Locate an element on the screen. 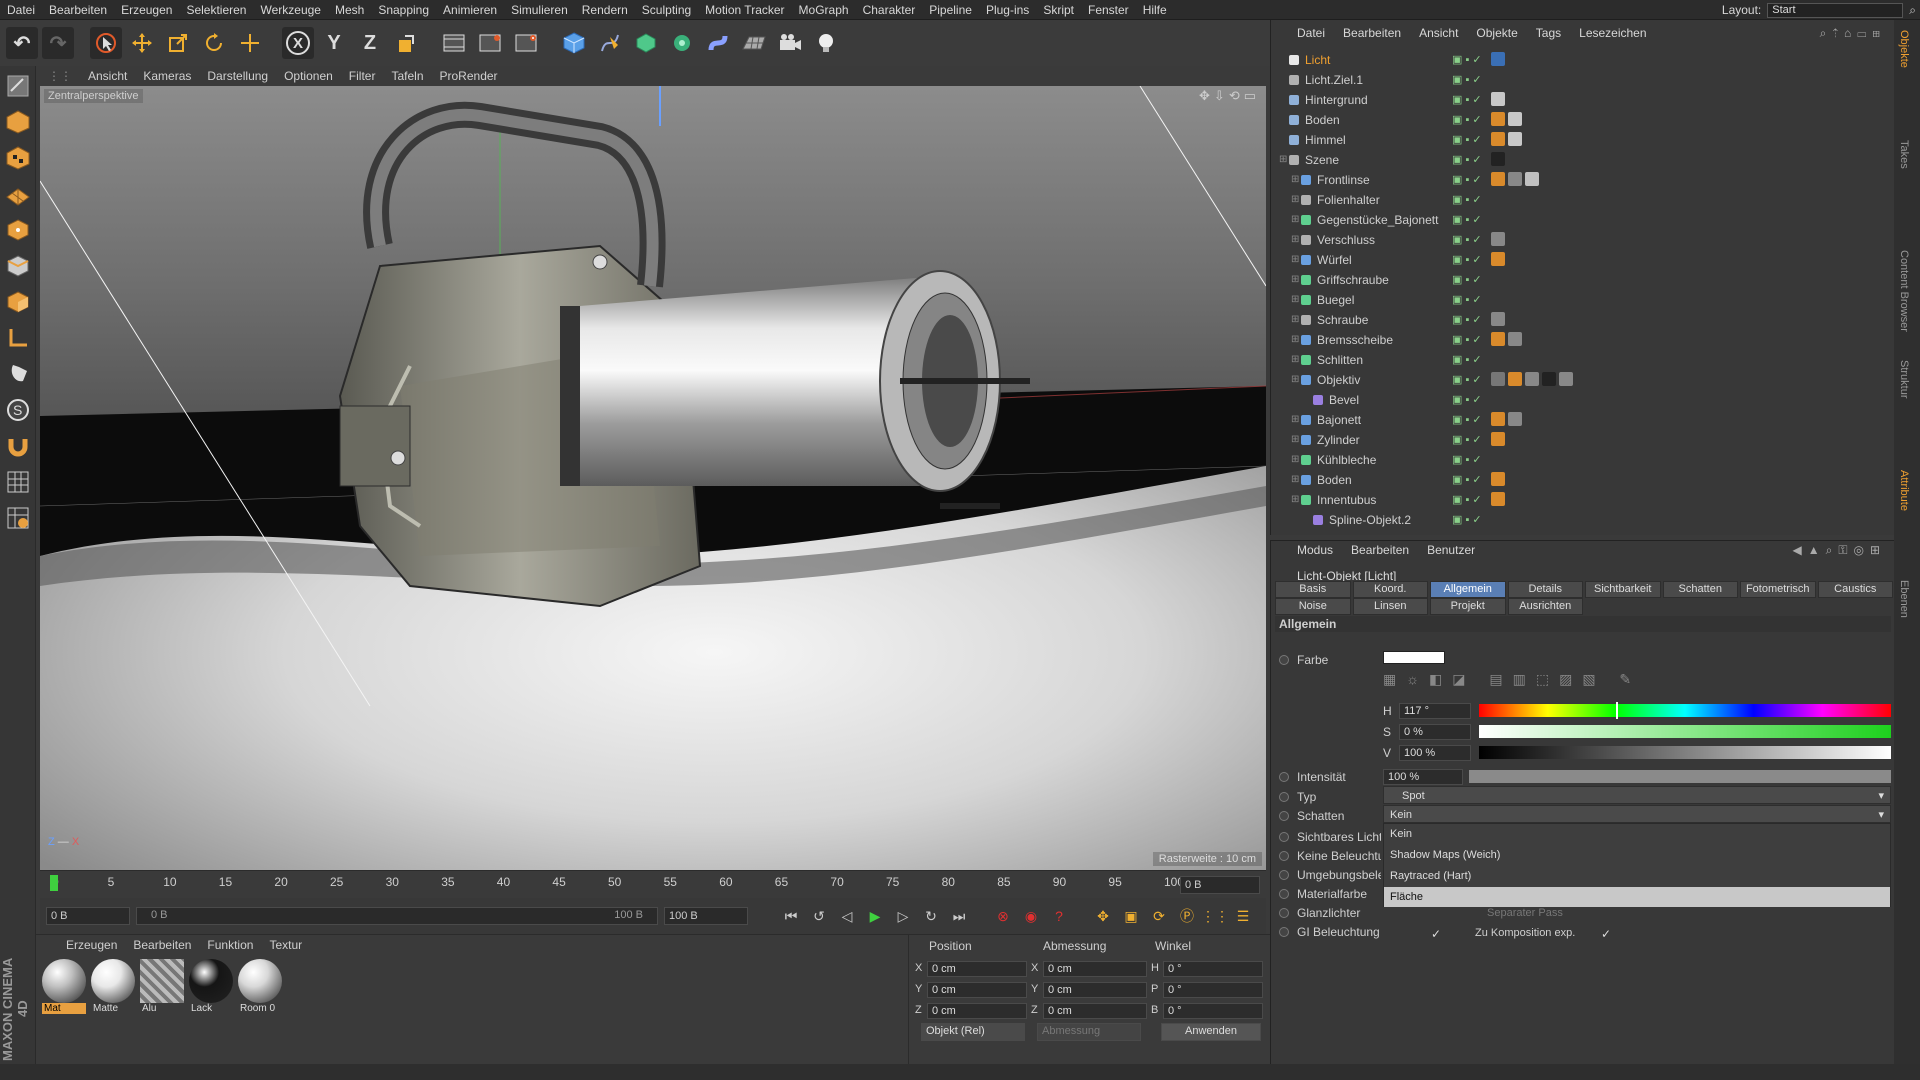 Image resolution: width=1920 pixels, height=1080 pixels. object-menu-item: Bearbeiten is located at coordinates (1372, 34).